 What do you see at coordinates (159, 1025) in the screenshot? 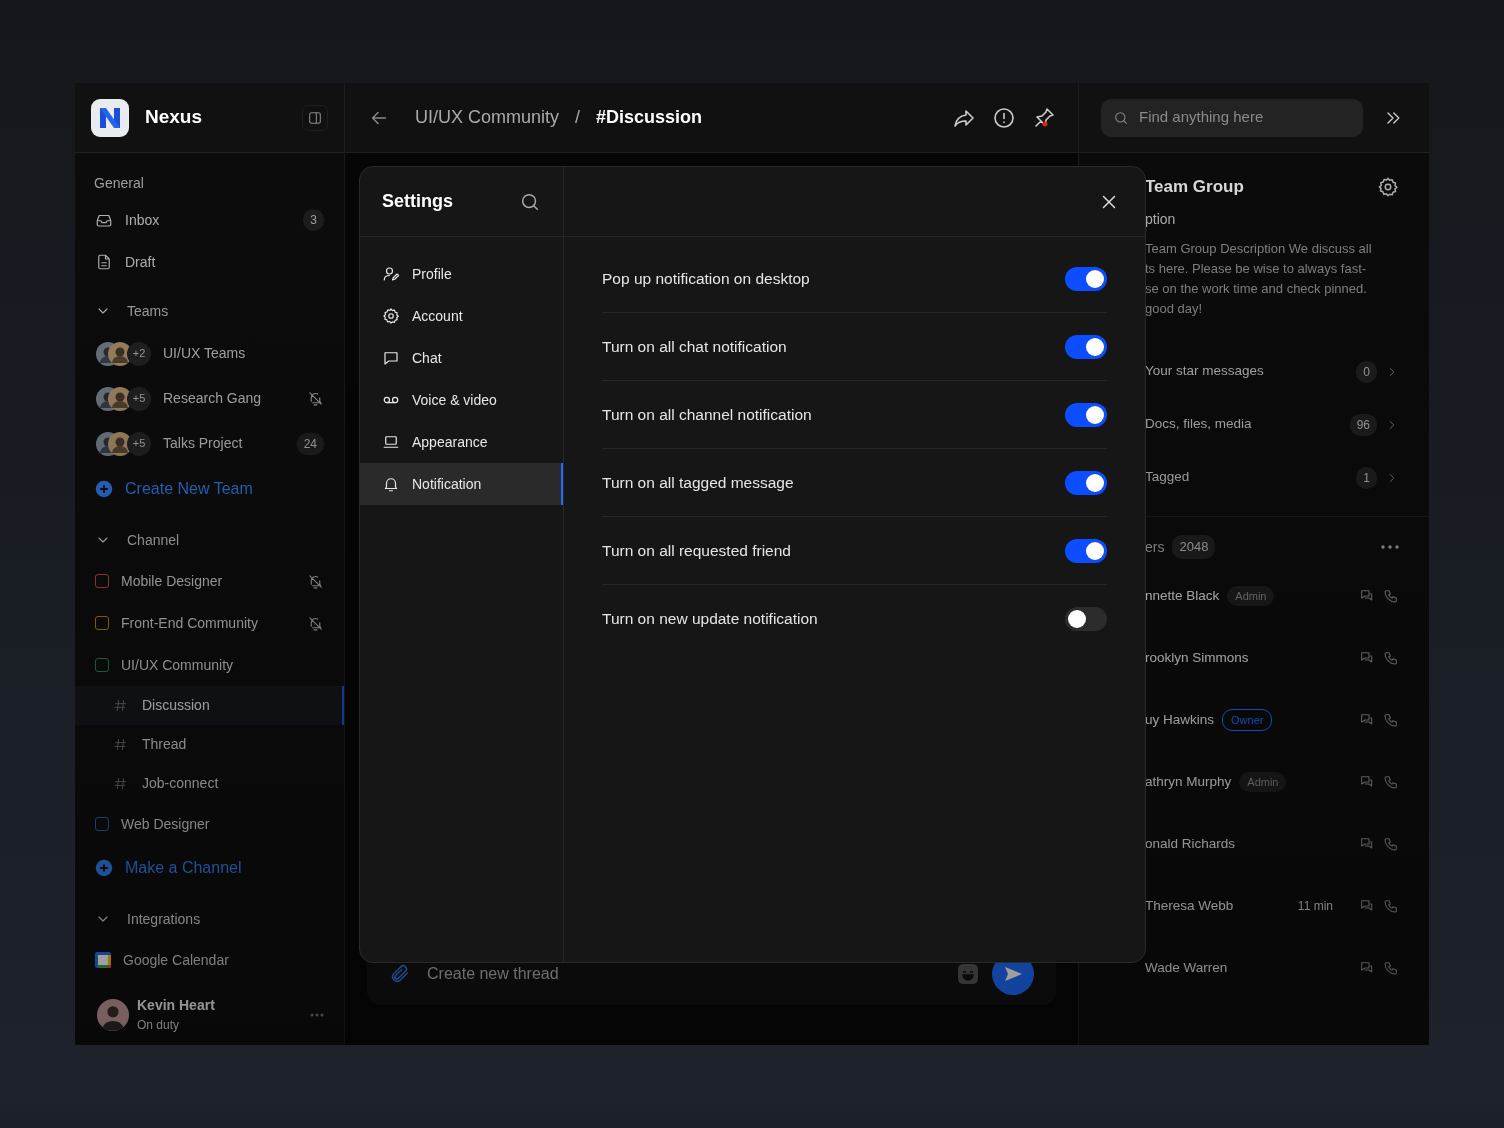
I see `user-status: On duty` at bounding box center [159, 1025].